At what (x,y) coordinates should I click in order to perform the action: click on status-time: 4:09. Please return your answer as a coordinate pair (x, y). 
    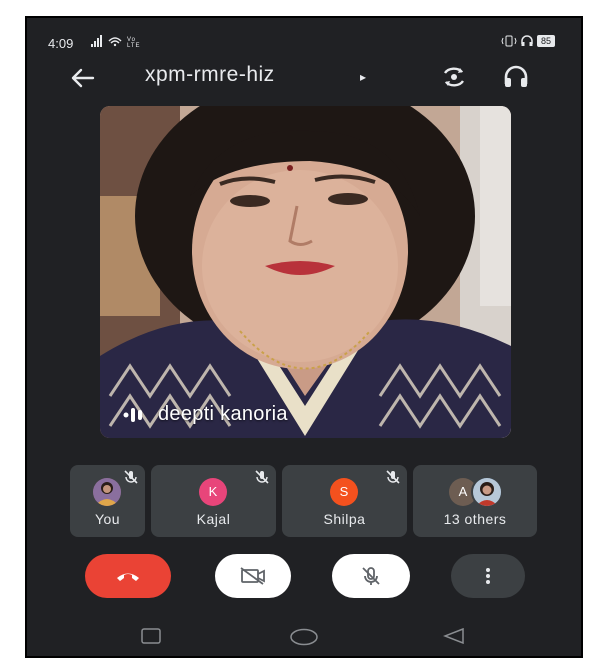
    Looking at the image, I should click on (61, 43).